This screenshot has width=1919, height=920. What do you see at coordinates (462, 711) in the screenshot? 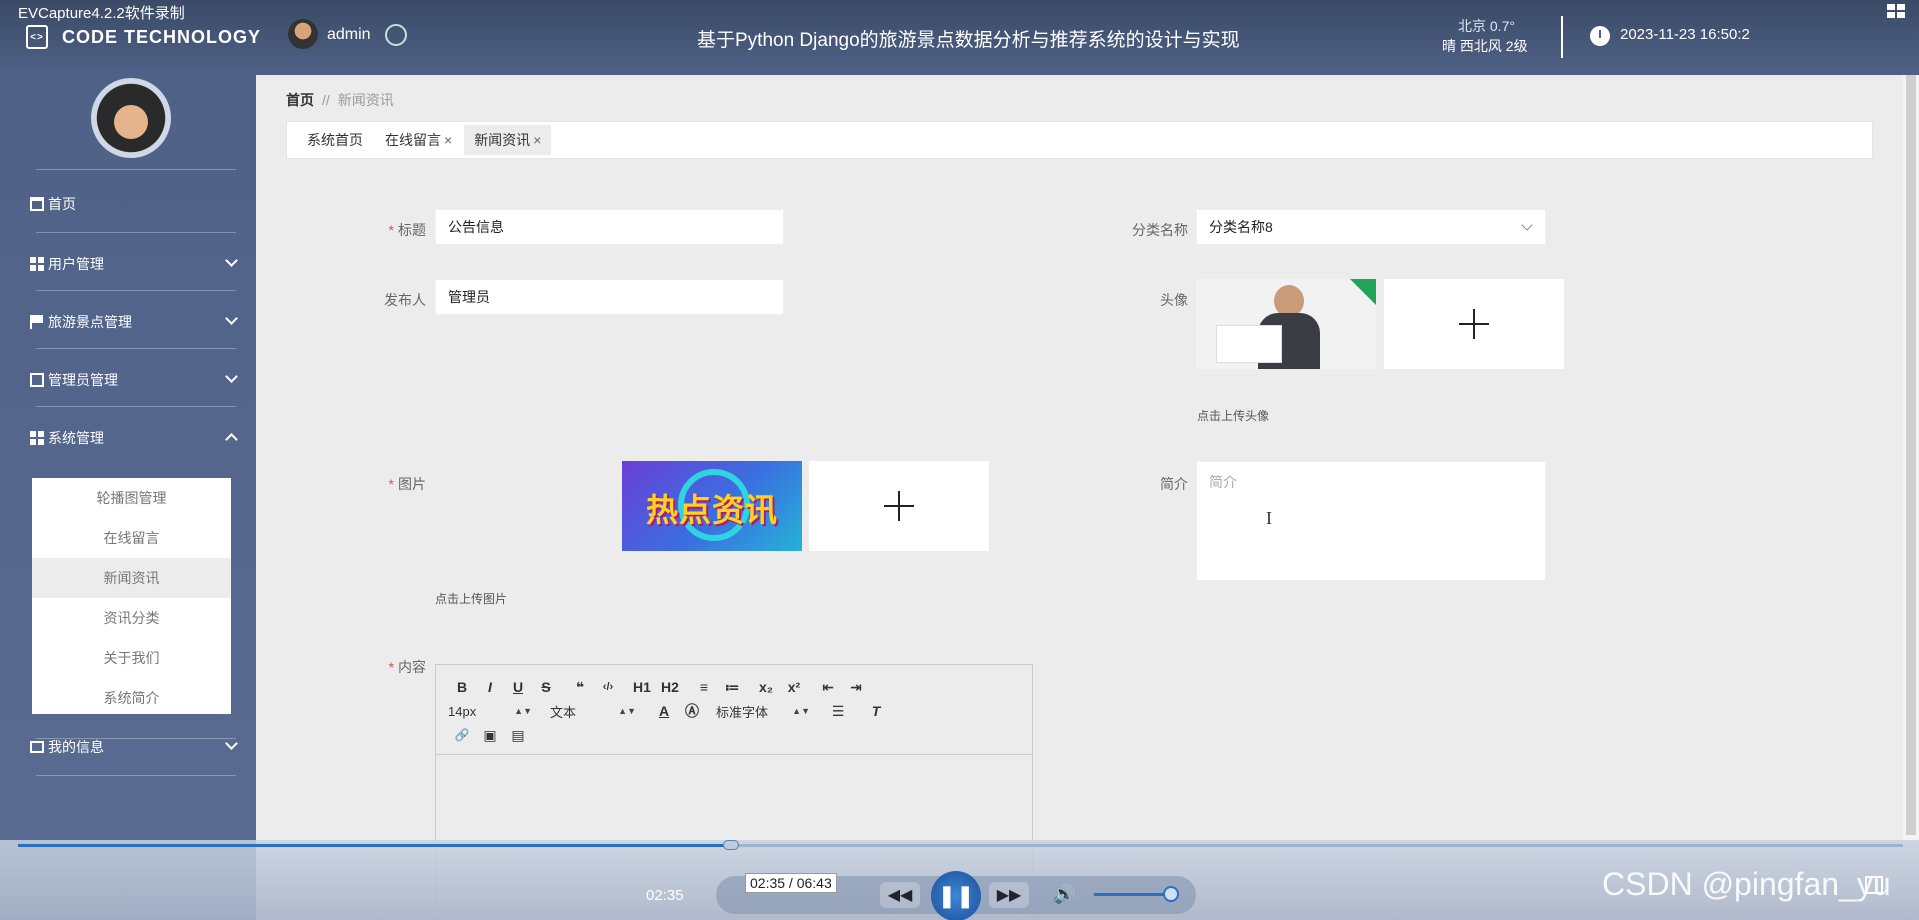
I see `font-size-value: 14px` at bounding box center [462, 711].